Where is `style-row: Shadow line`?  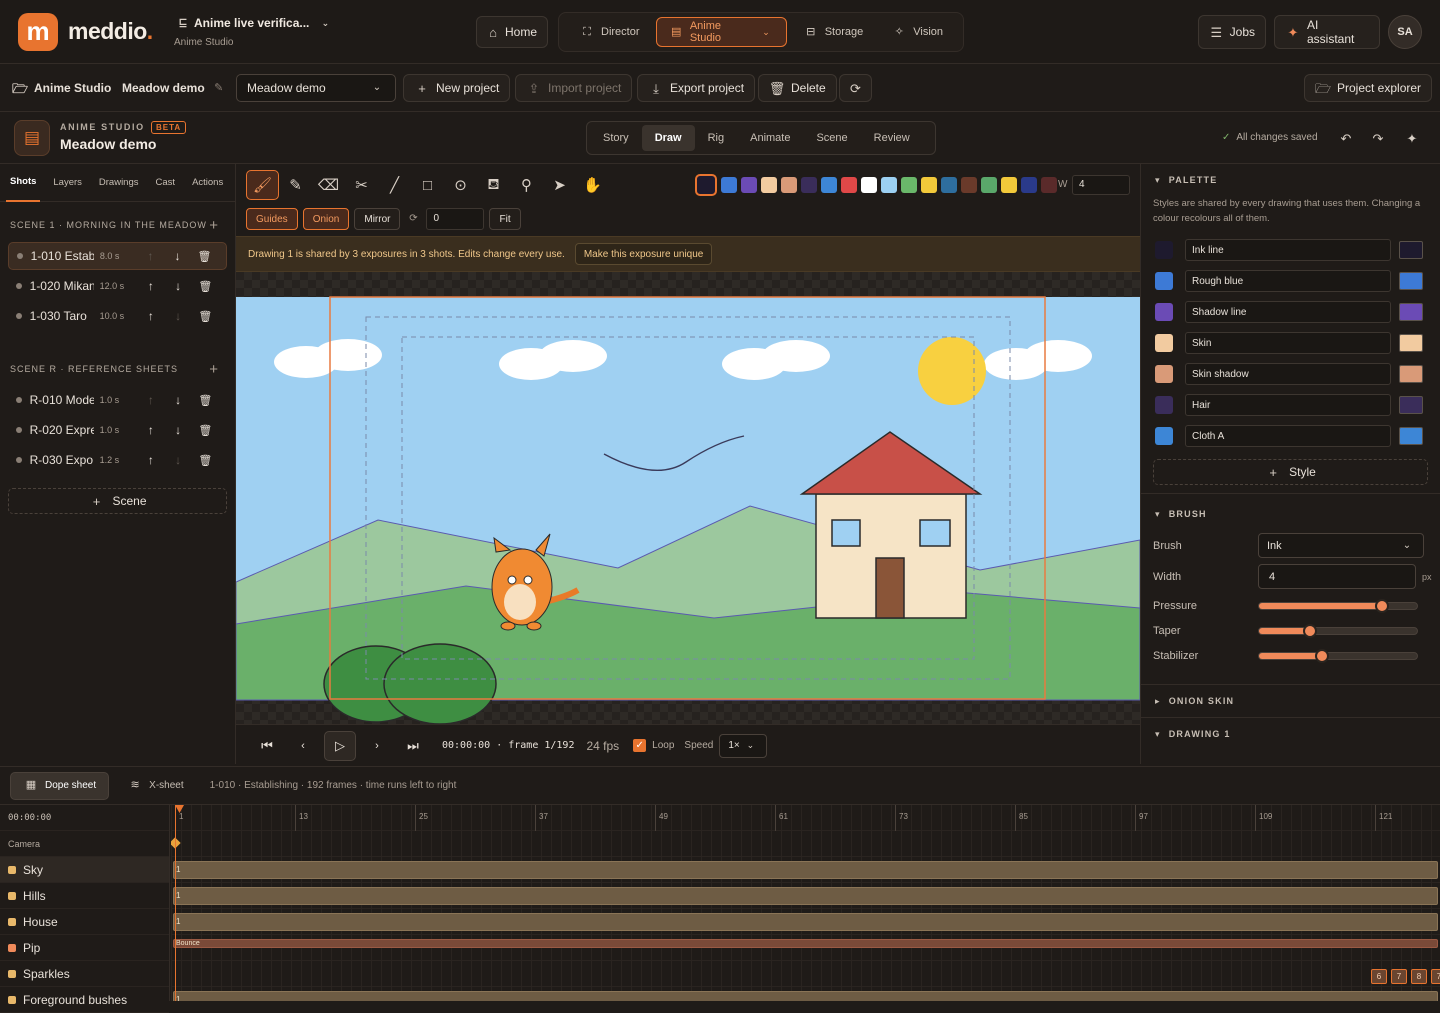 style-row: Shadow line is located at coordinates (1290, 311).